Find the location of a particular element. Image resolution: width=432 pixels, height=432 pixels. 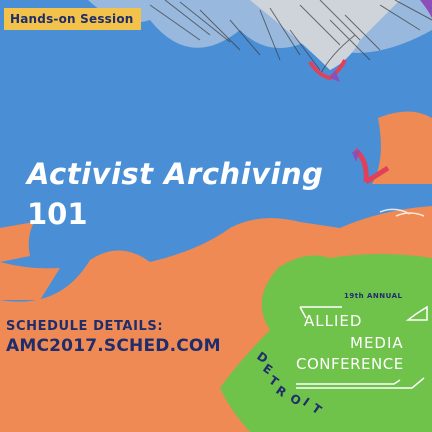

event-title-line2: 101 is located at coordinates (57, 214).